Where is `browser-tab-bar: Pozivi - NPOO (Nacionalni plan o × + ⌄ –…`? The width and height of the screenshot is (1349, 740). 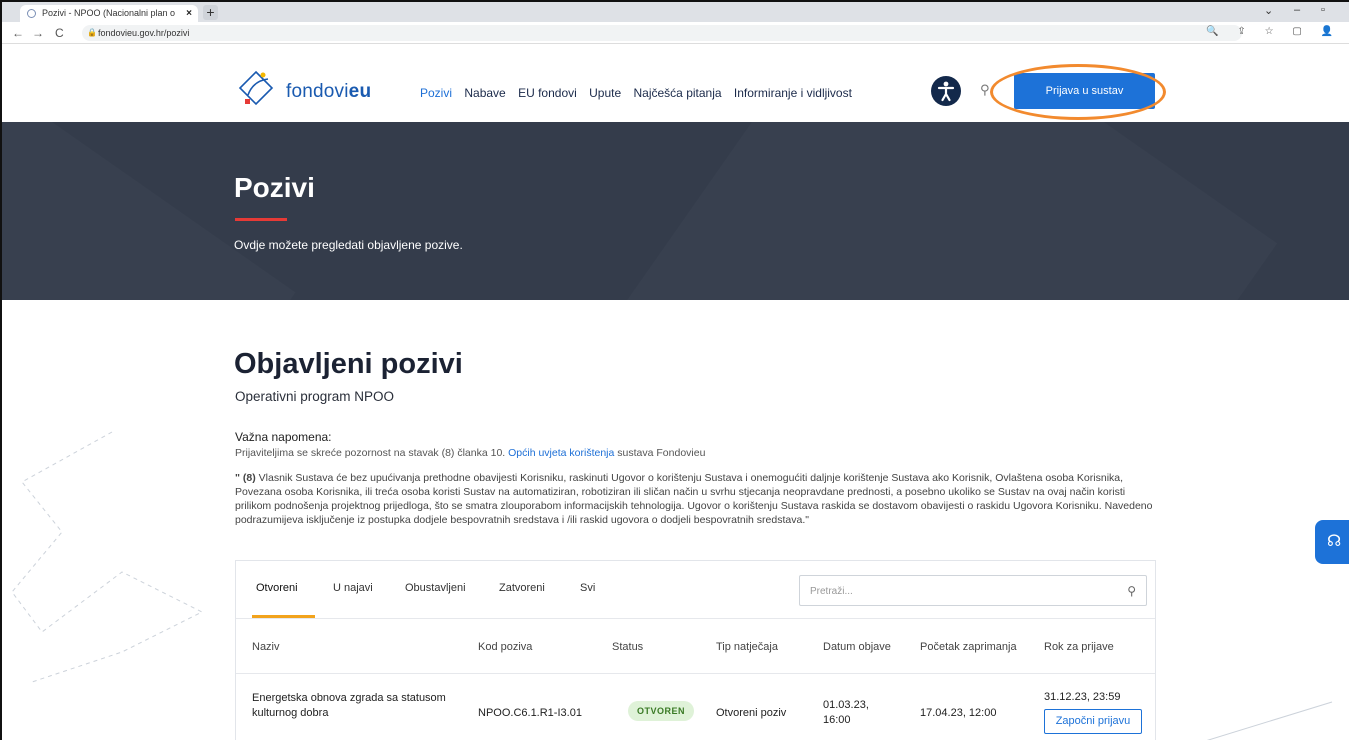 browser-tab-bar: Pozivi - NPOO (Nacionalni plan o × + ⌄ –… is located at coordinates (675, 12).